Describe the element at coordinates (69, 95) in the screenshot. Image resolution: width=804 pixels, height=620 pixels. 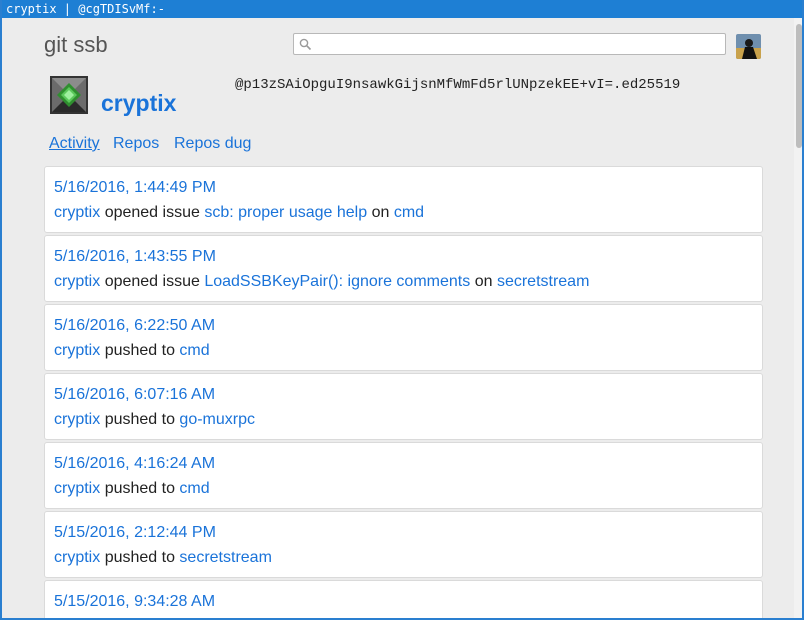
I see `profile-avatar-icon` at that location.